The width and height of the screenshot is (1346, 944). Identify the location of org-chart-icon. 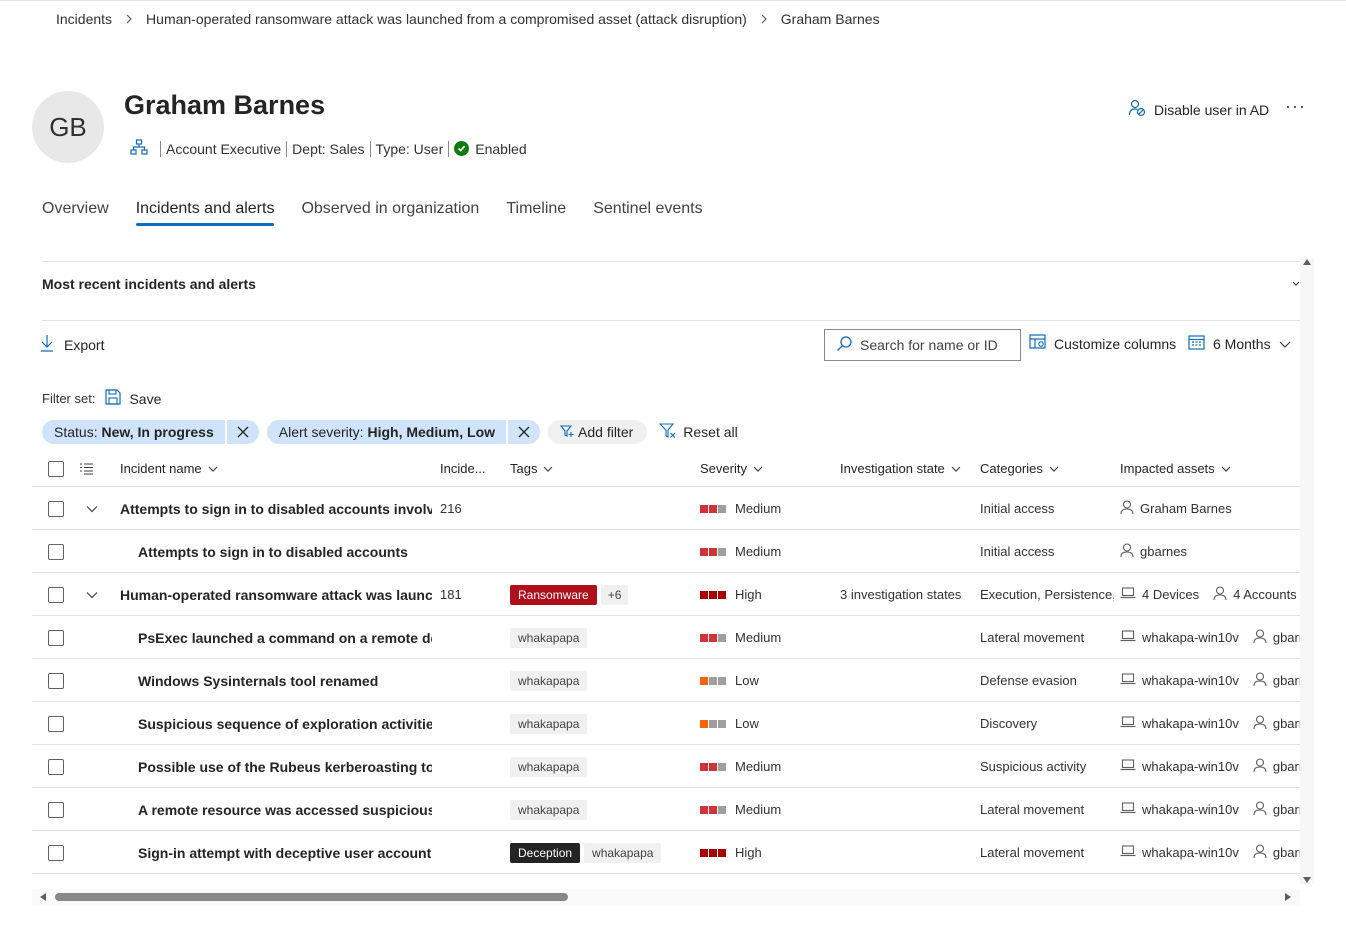
(139, 148).